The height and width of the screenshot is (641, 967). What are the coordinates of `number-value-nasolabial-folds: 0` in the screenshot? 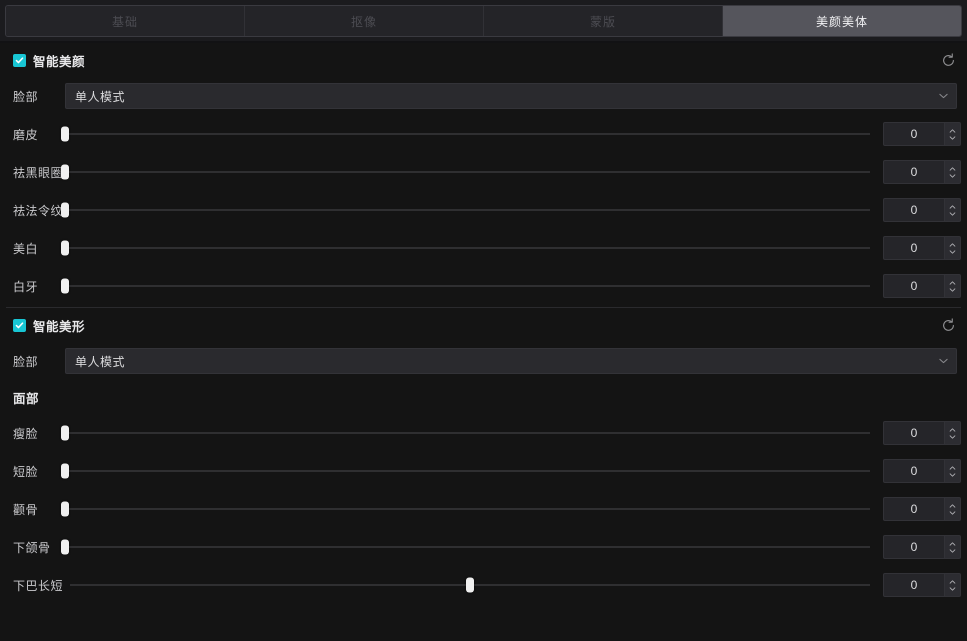 It's located at (913, 210).